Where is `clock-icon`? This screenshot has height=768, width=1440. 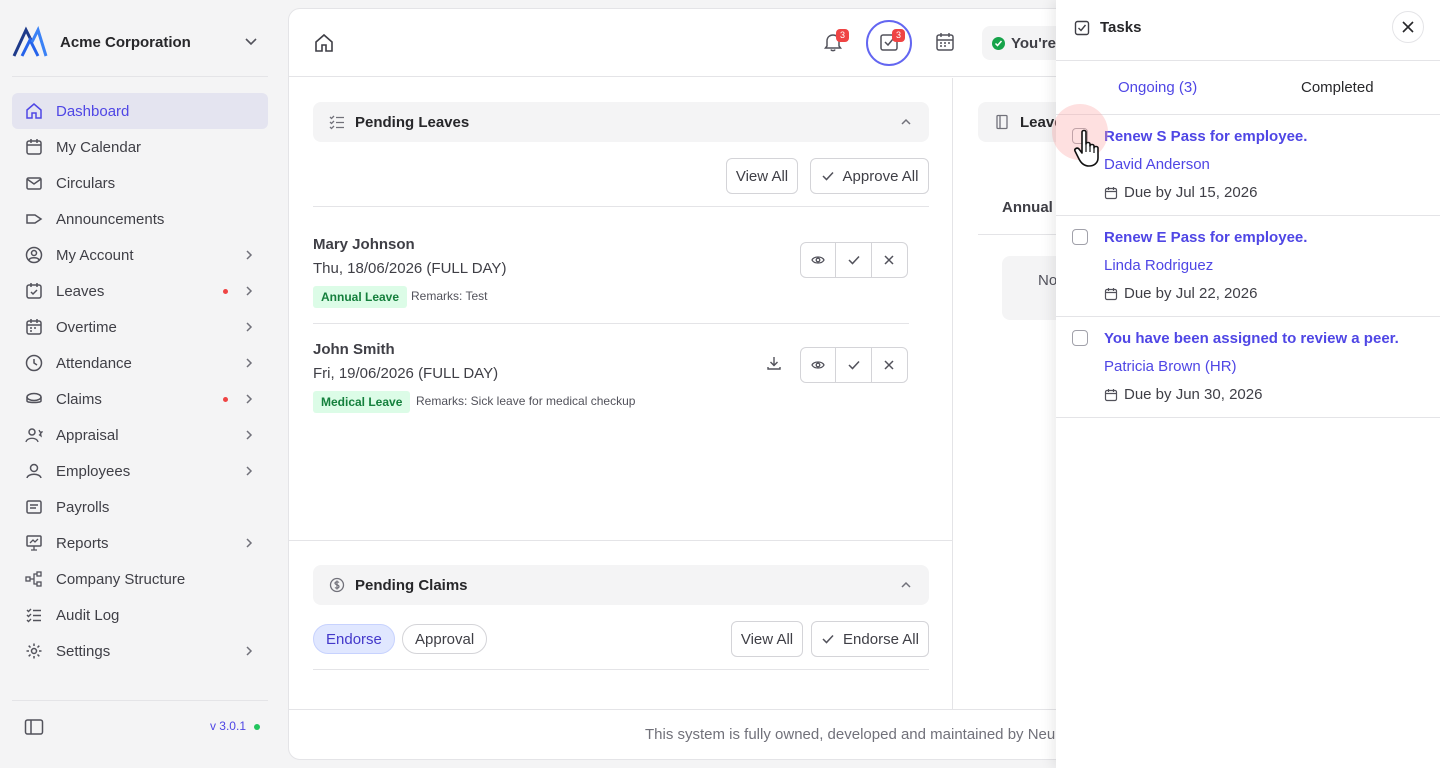
clock-icon is located at coordinates (34, 363).